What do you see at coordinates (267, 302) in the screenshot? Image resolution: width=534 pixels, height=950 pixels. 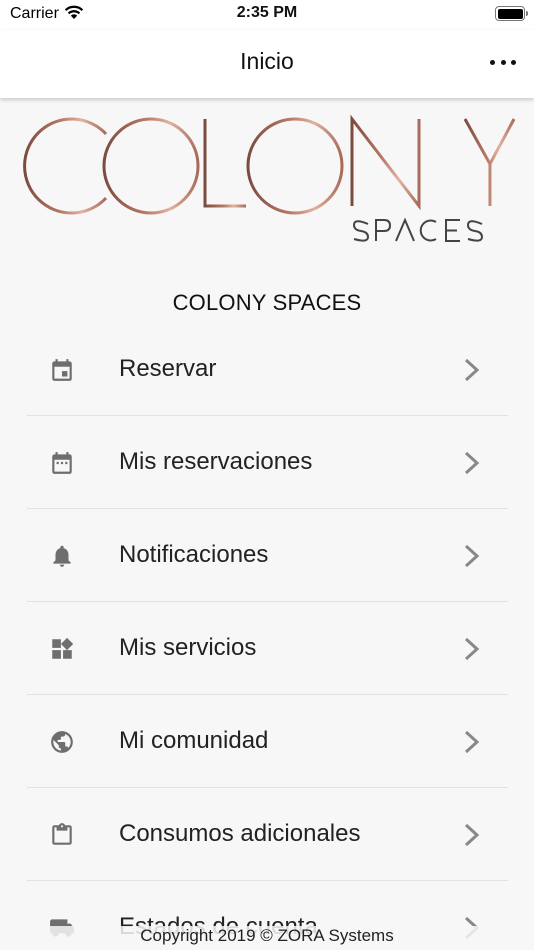 I see `section-title: COLONY SPACES` at bounding box center [267, 302].